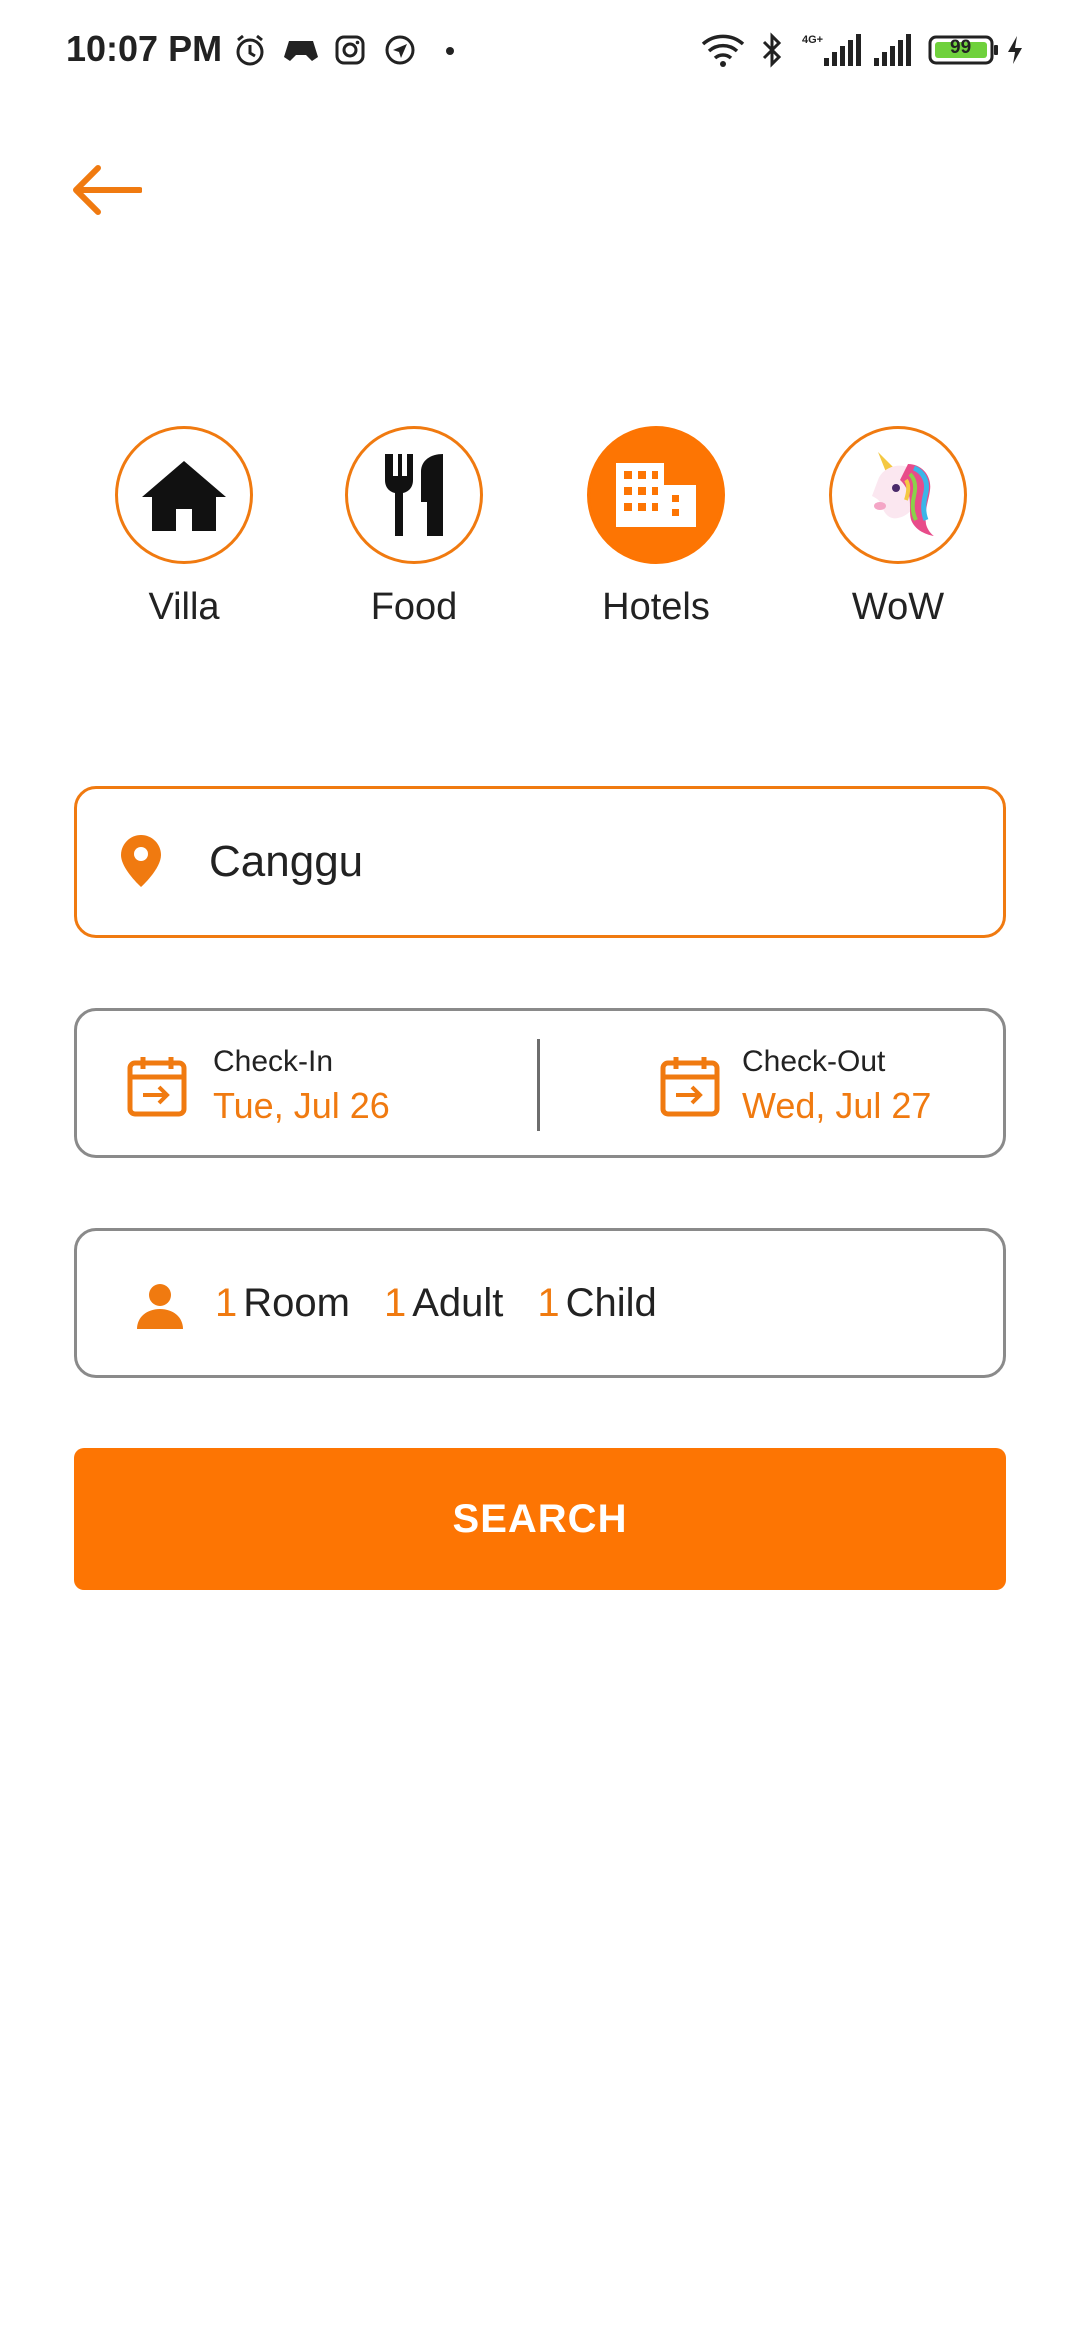 Image resolution: width=1080 pixels, height=2340 pixels. I want to click on check-out-picker: Check-Out Wed, Jul 27, so click(773, 1086).